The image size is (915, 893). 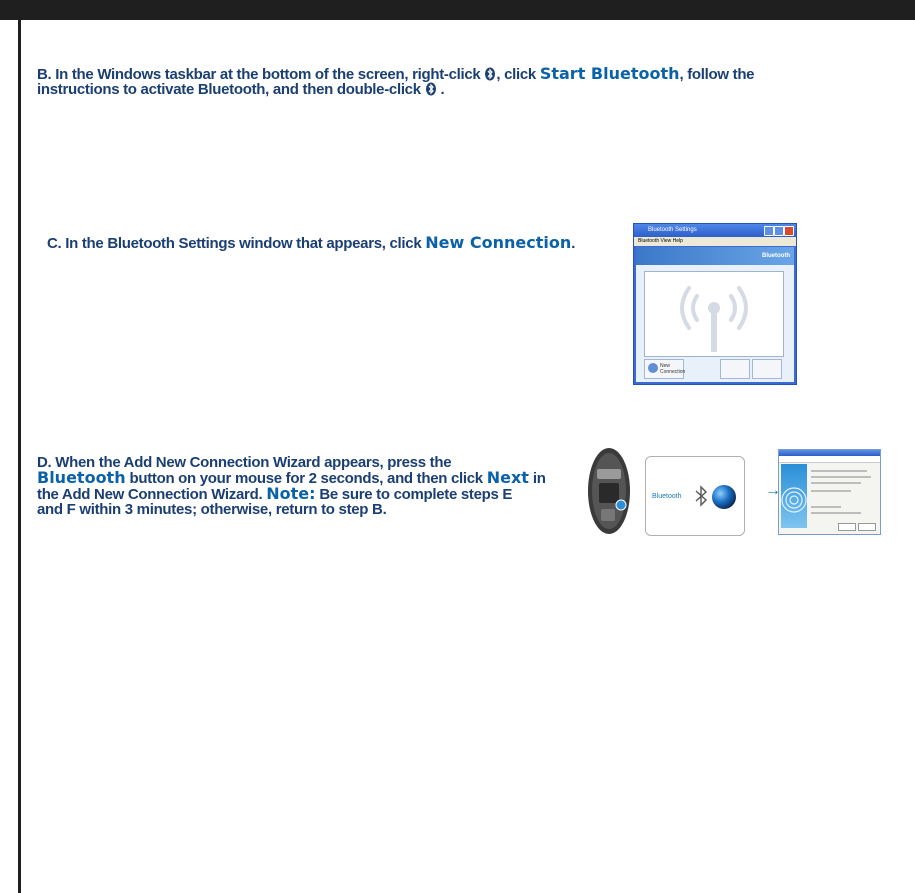 I want to click on connection-icon, so click(x=653, y=368).